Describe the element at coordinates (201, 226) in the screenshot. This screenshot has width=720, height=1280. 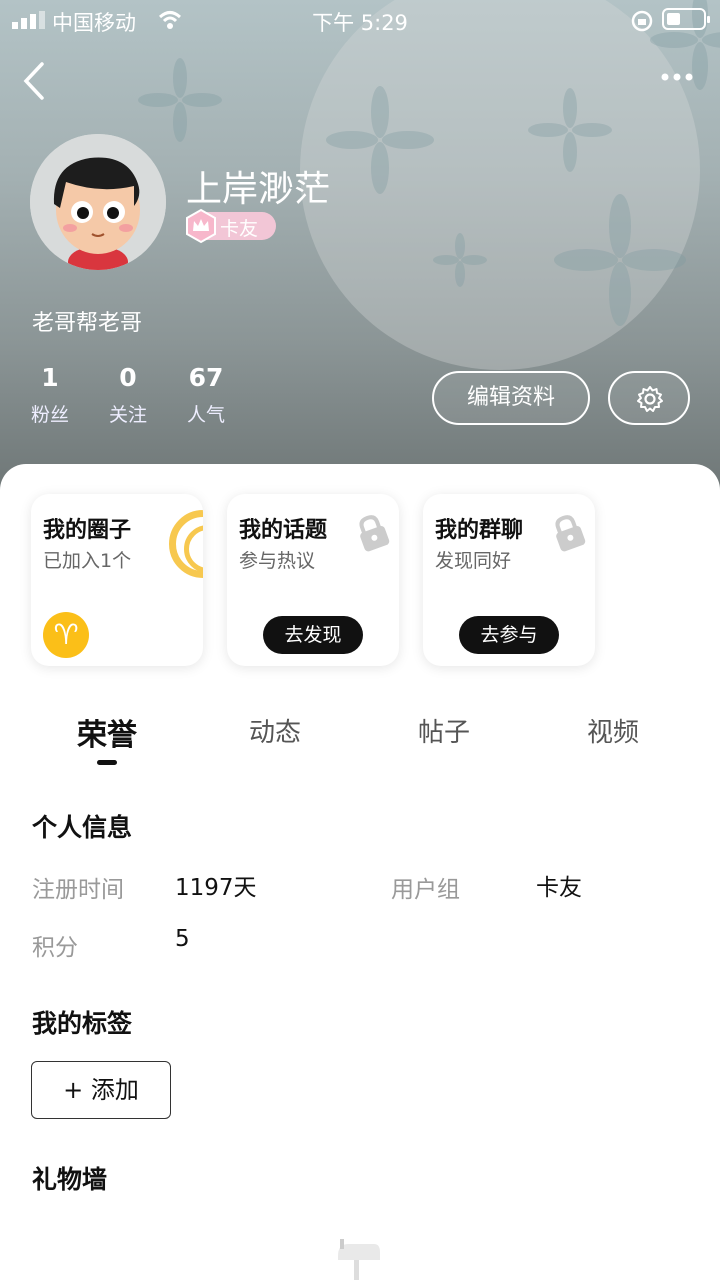
I see `crown-icon` at that location.